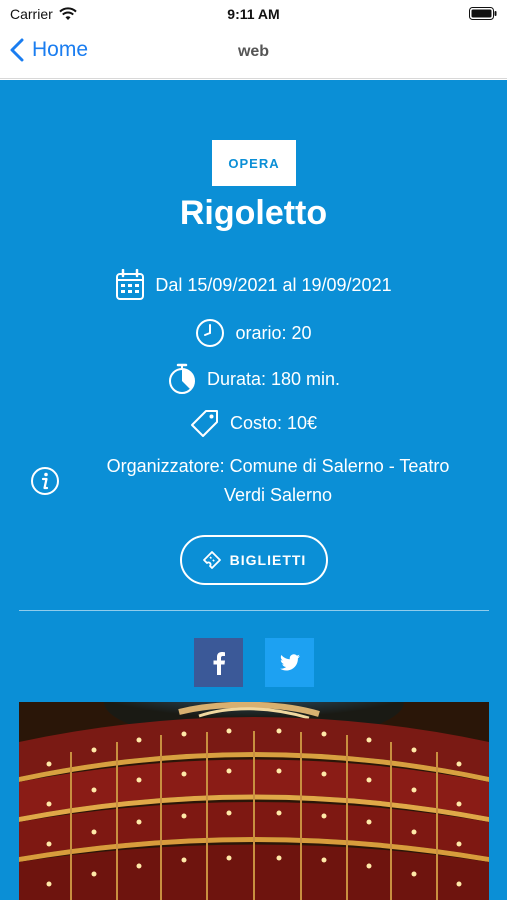 This screenshot has width=507, height=900. Describe the element at coordinates (273, 284) in the screenshot. I see `event-dates: Dal 15/09/2021 al 19/09/2021` at that location.